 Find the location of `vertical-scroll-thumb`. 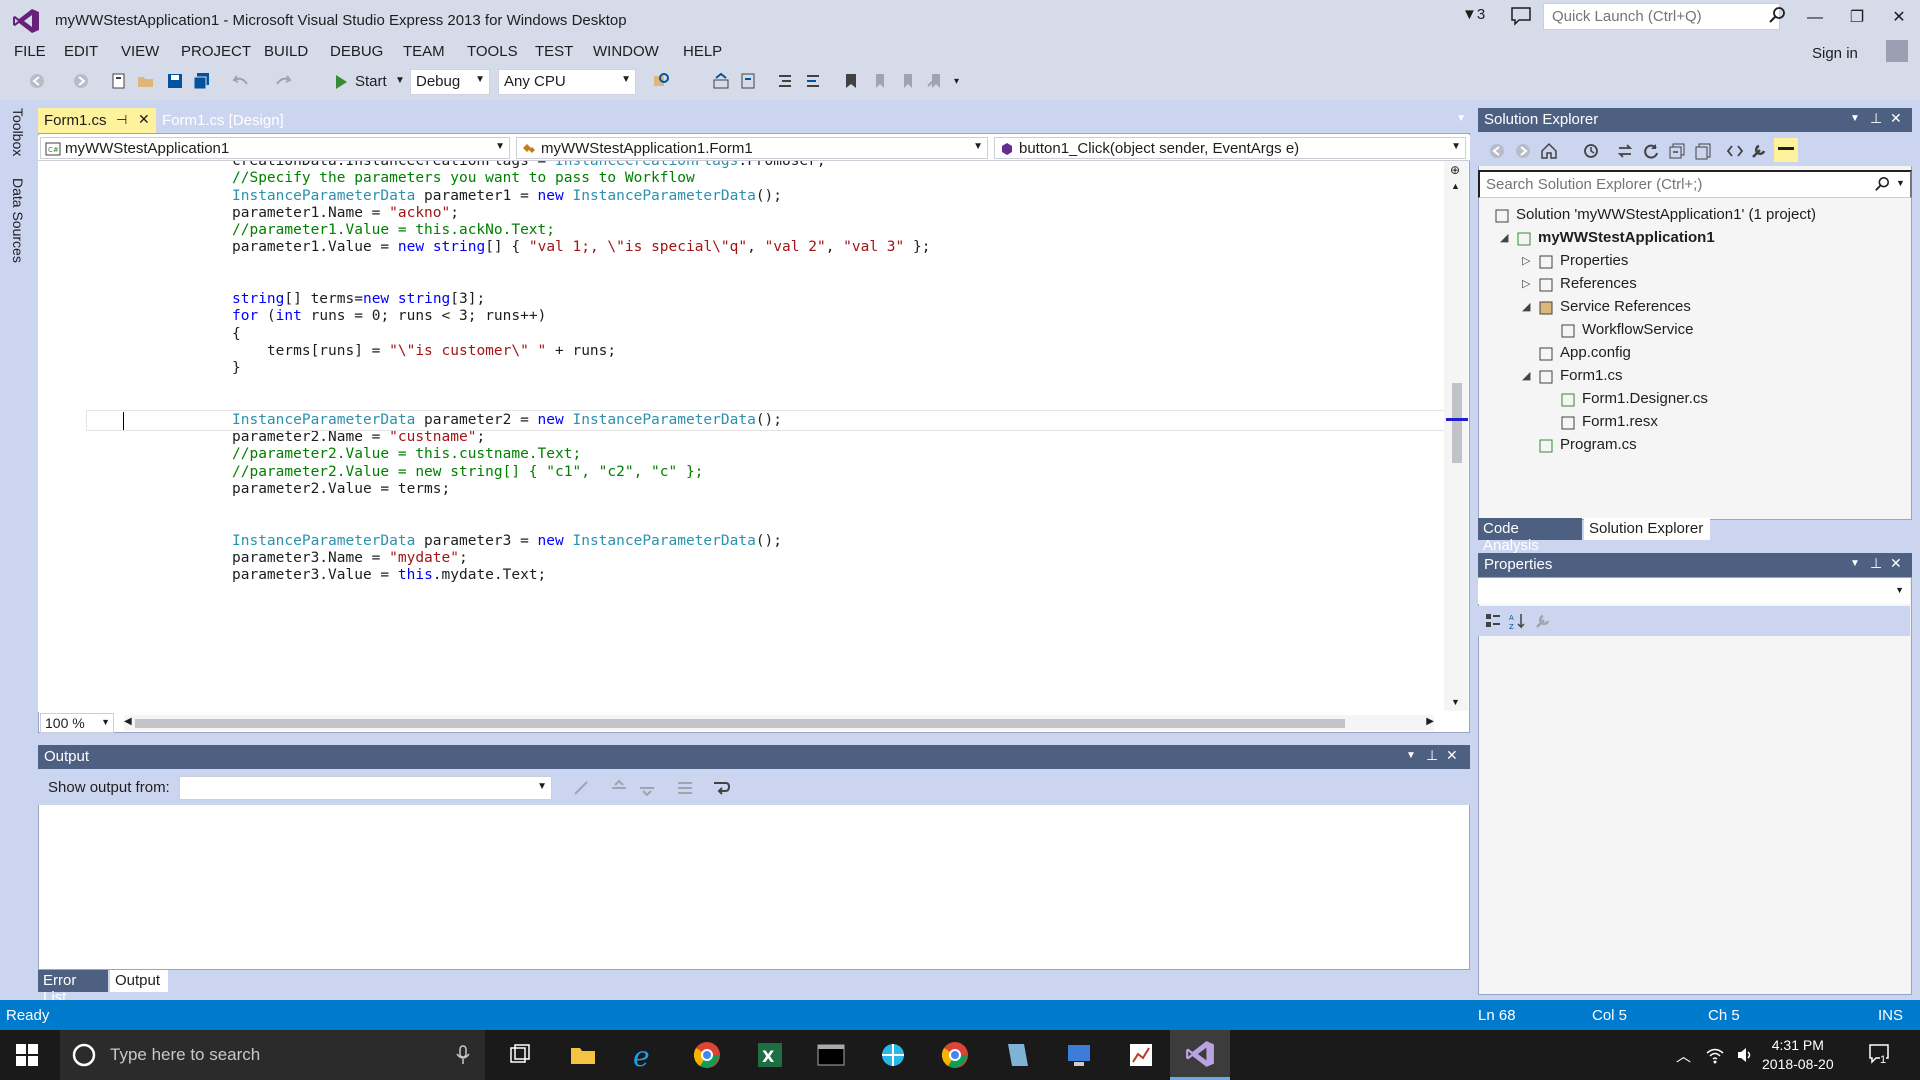

vertical-scroll-thumb is located at coordinates (1457, 423).